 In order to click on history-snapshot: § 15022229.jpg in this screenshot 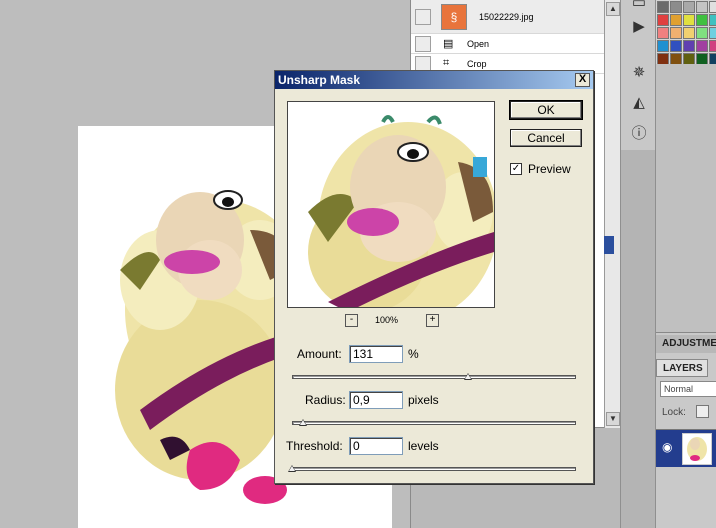, I will do `click(507, 17)`.